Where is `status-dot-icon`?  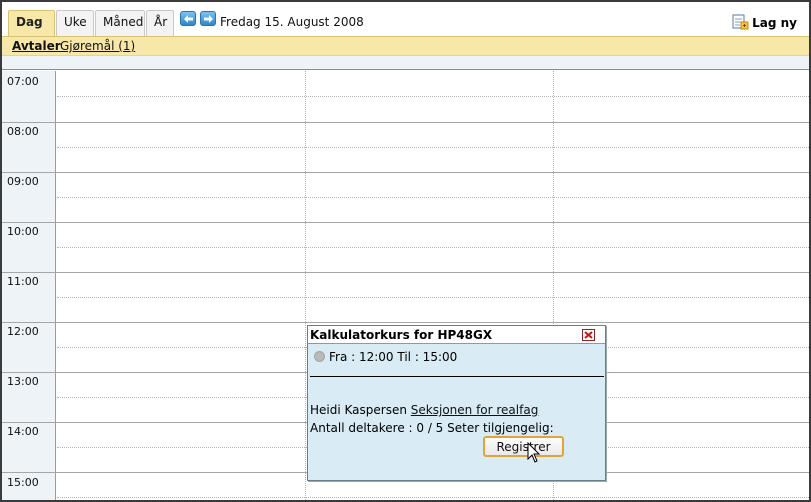 status-dot-icon is located at coordinates (319, 356).